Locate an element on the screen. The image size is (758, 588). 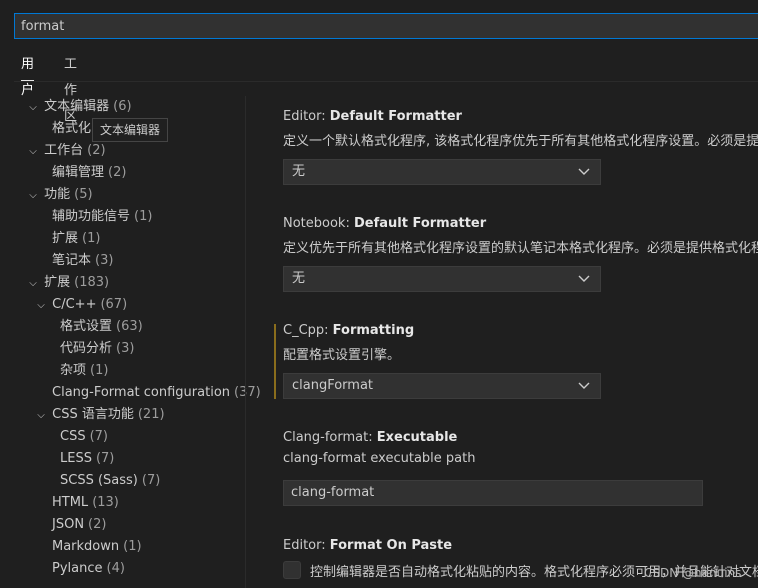
modified-indicator is located at coordinates (275, 361).